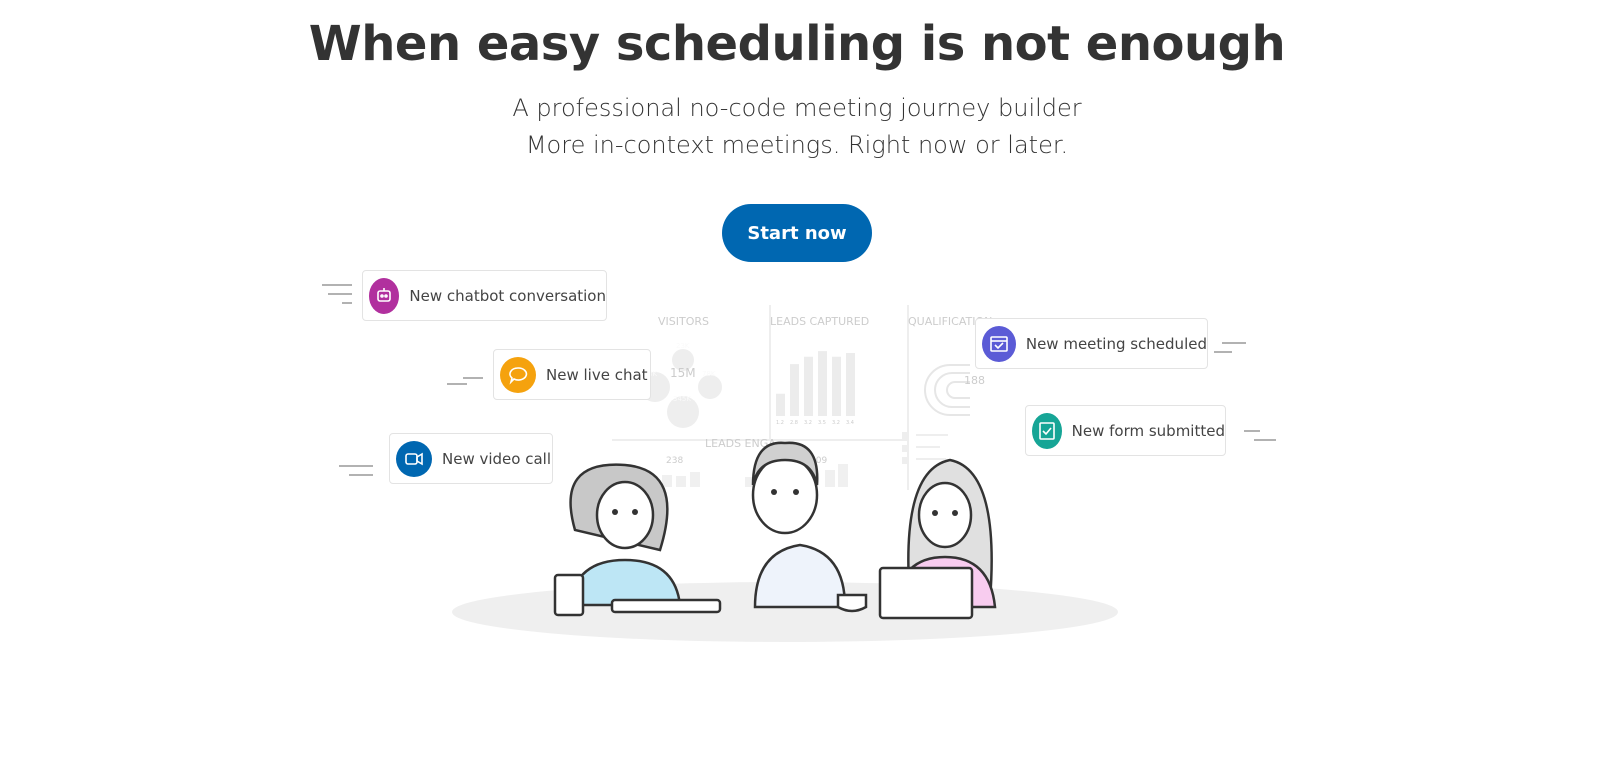  Describe the element at coordinates (683, 346) in the screenshot. I see `visitors-bubble: 23K` at that location.